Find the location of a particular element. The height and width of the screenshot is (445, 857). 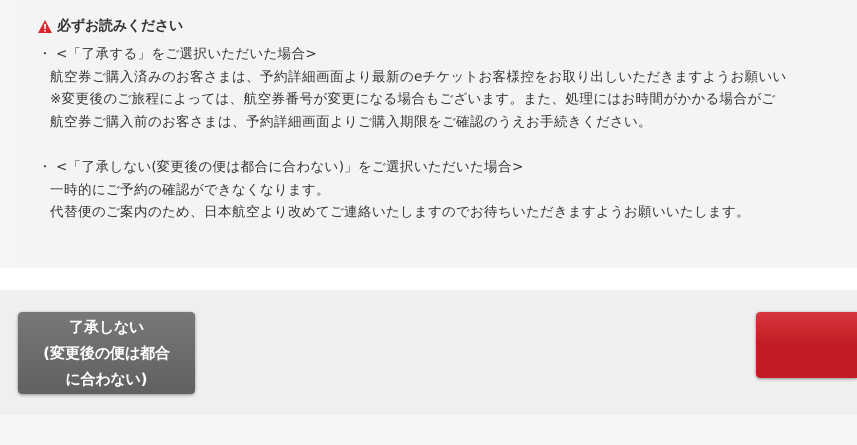

section-heading: <「了承する」をご選択いただいた場合> is located at coordinates (186, 54).